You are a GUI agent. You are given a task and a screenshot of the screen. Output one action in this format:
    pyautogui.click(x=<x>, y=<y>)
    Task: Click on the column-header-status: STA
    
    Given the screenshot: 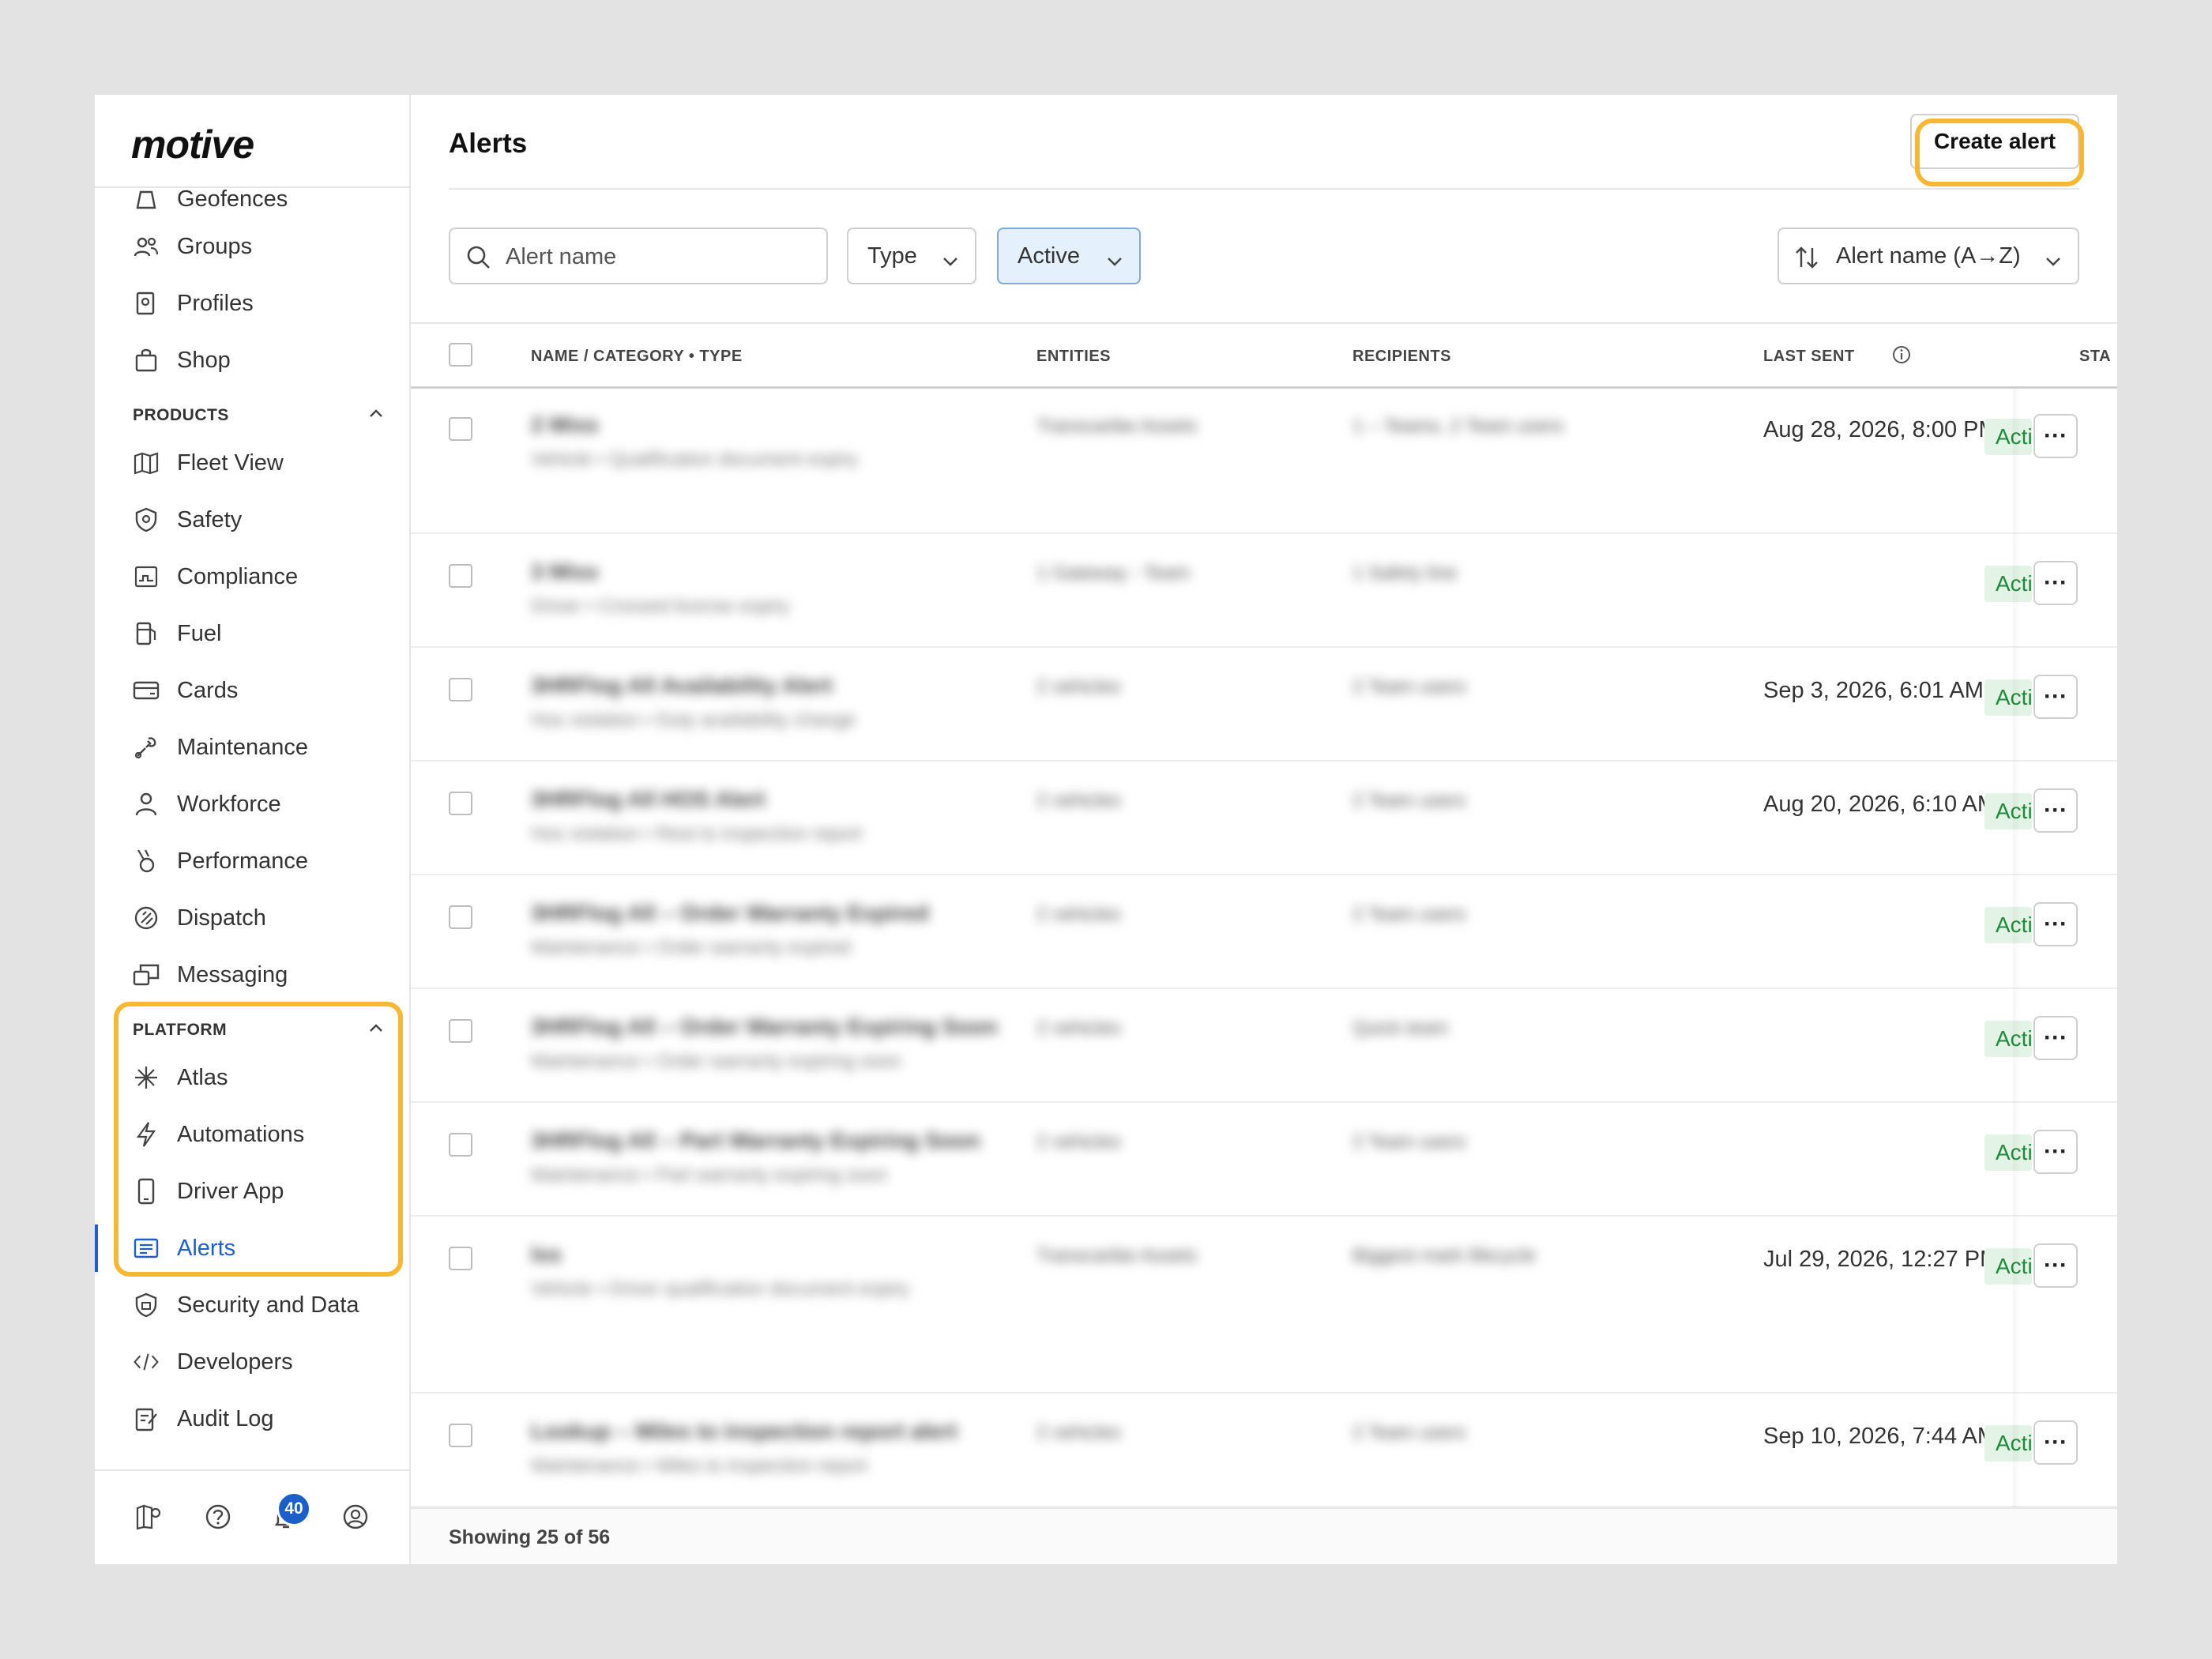 What is the action you would take?
    pyautogui.click(x=2097, y=357)
    